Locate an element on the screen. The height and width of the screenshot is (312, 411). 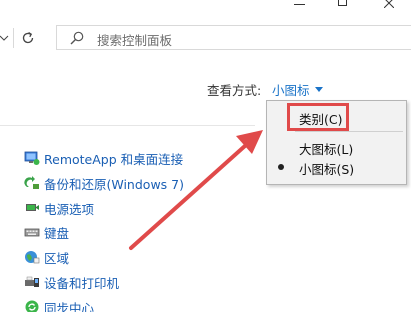
keyboard-icon is located at coordinates (32, 232).